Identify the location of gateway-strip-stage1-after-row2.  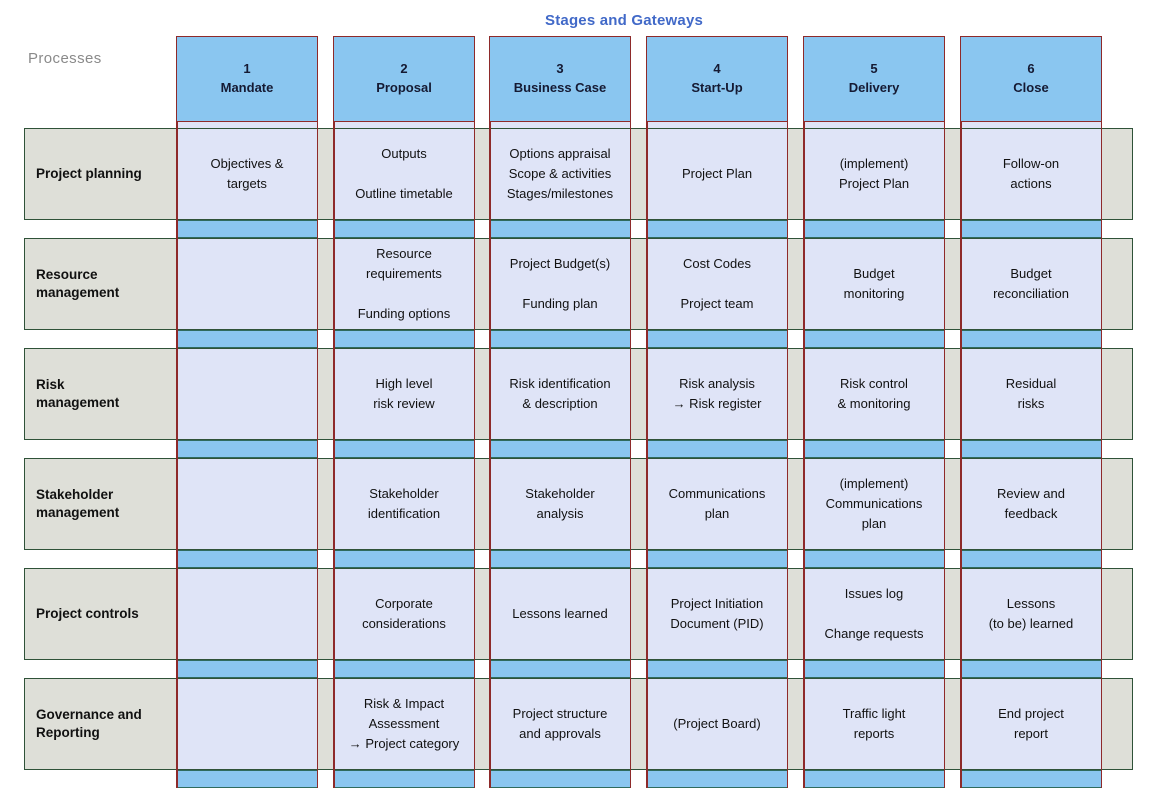
(247, 339).